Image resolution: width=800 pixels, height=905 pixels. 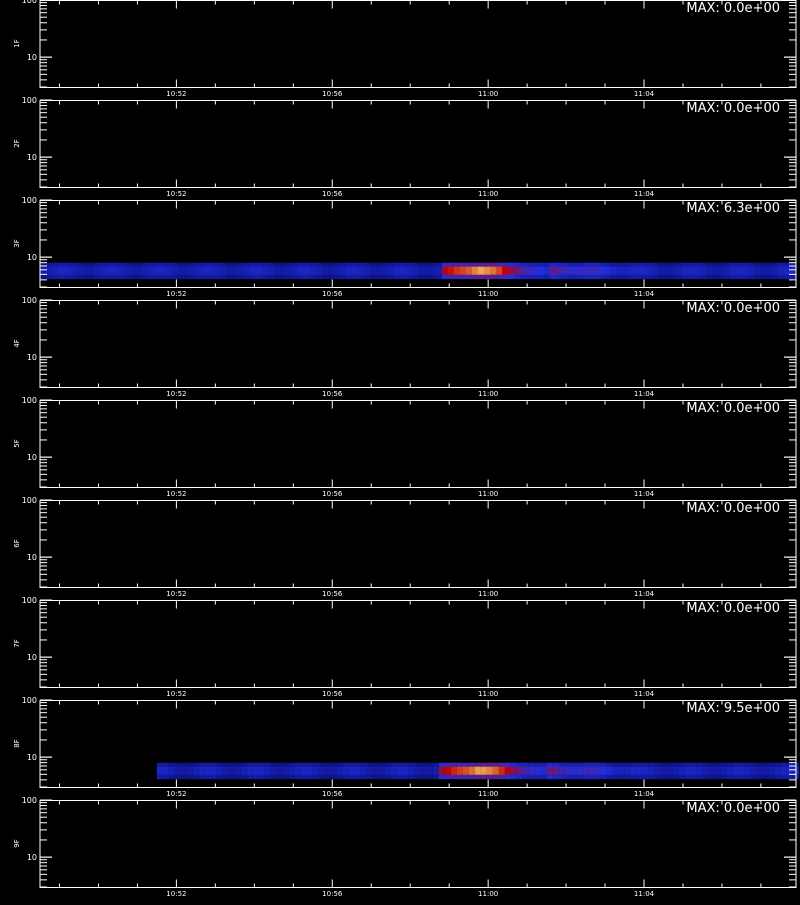 I want to click on plot-frame, so click(x=418, y=844).